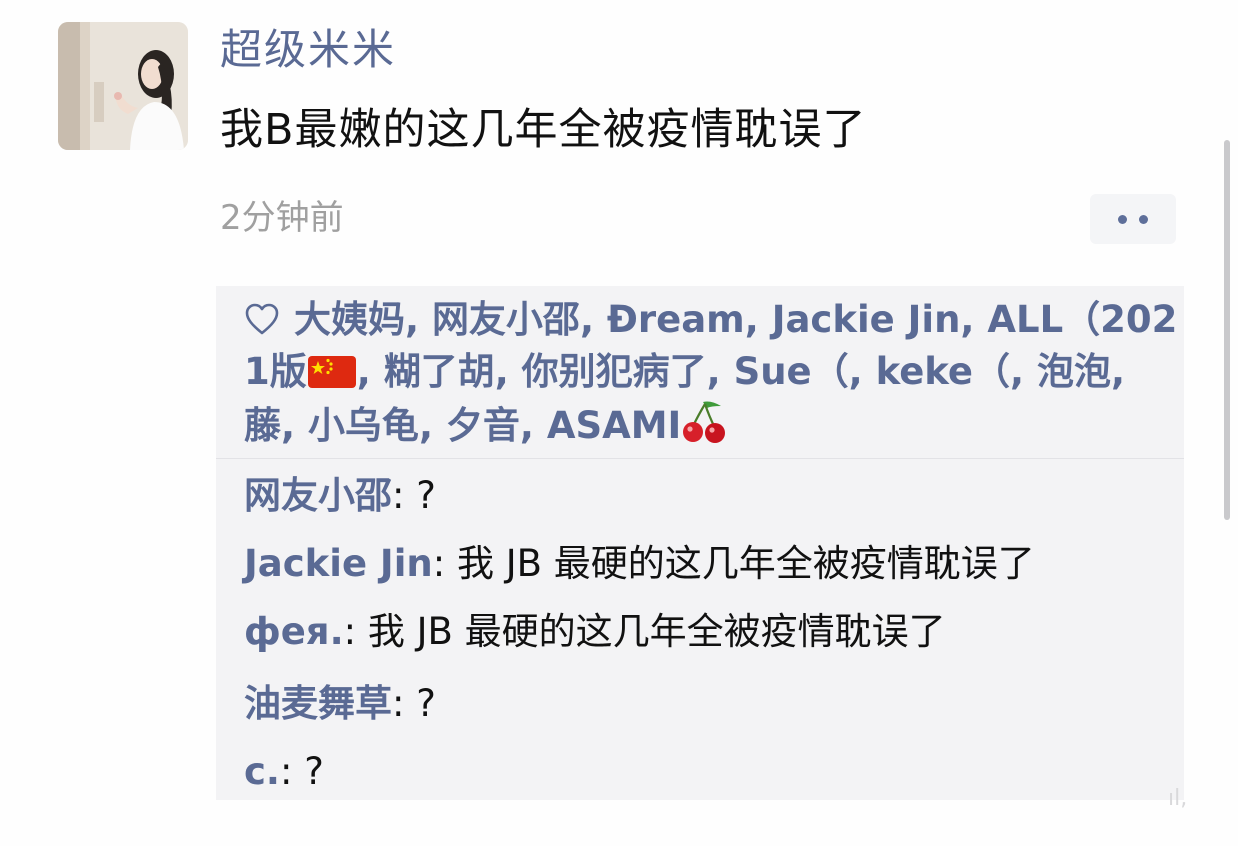 Image resolution: width=1238 pixels, height=846 pixels. Describe the element at coordinates (338, 563) in the screenshot. I see `comment-author: Jackie Jin` at that location.